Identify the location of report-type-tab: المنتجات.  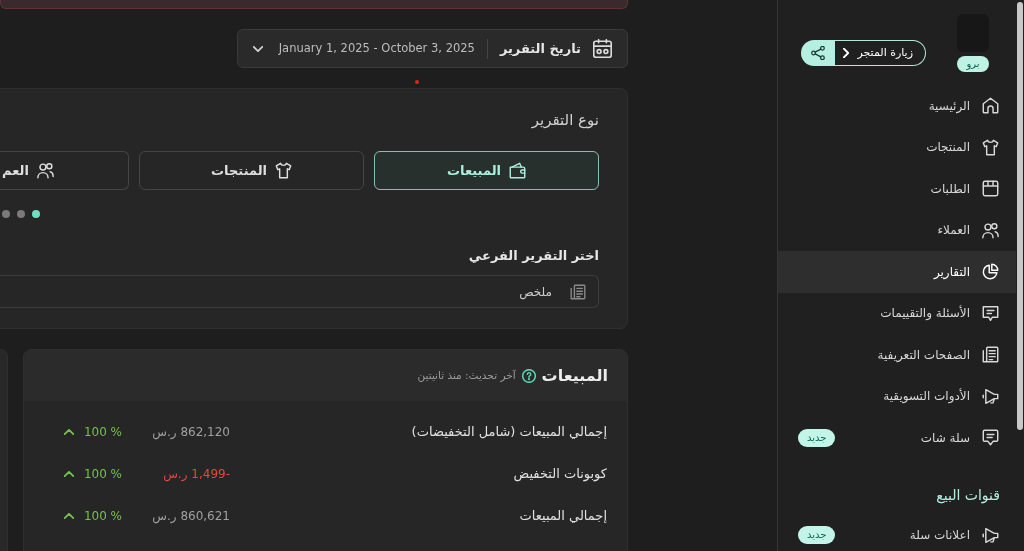
(251, 170).